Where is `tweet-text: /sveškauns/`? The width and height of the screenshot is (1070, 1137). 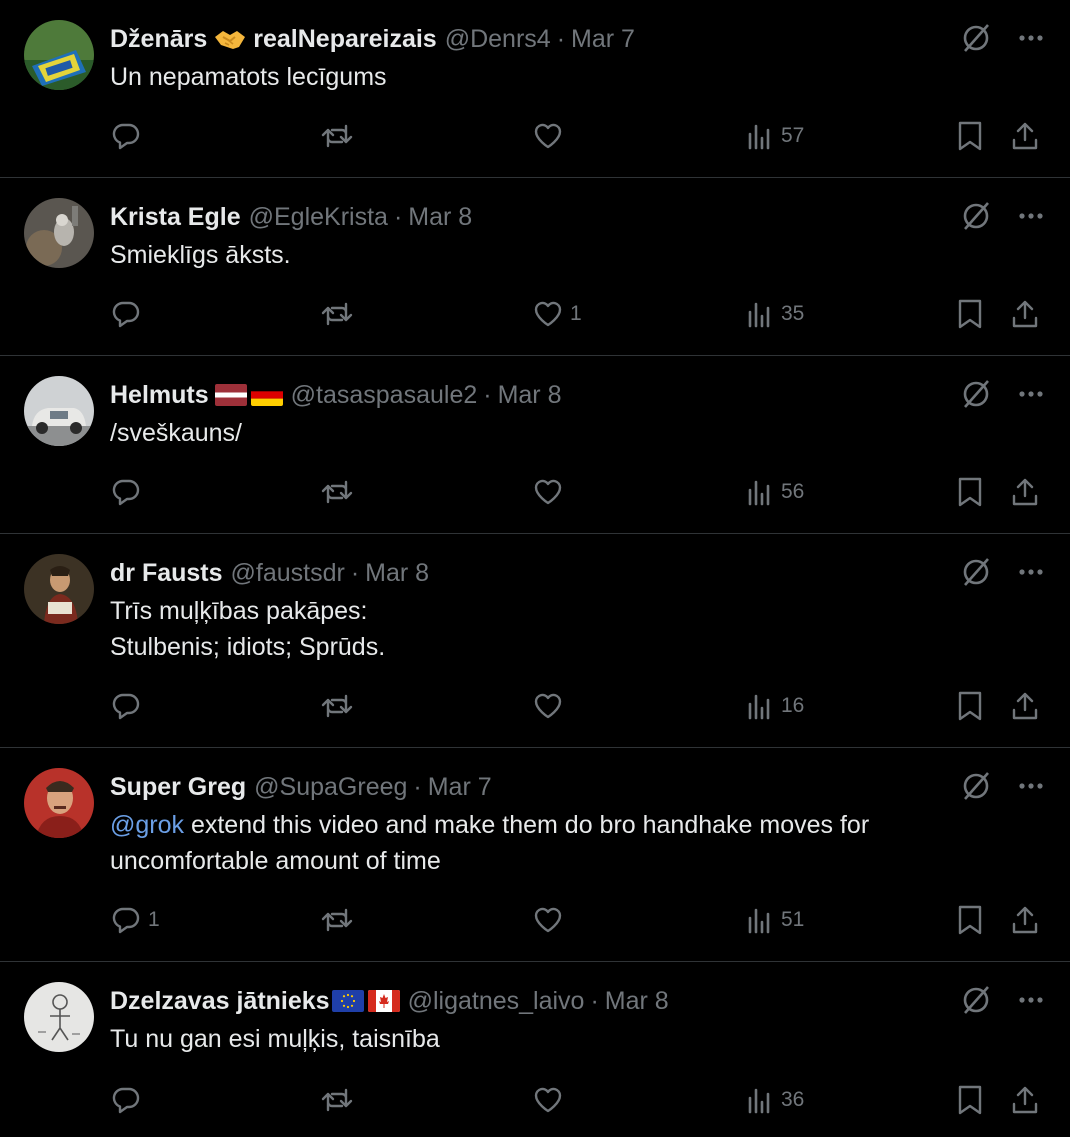 tweet-text: /sveškauns/ is located at coordinates (590, 433).